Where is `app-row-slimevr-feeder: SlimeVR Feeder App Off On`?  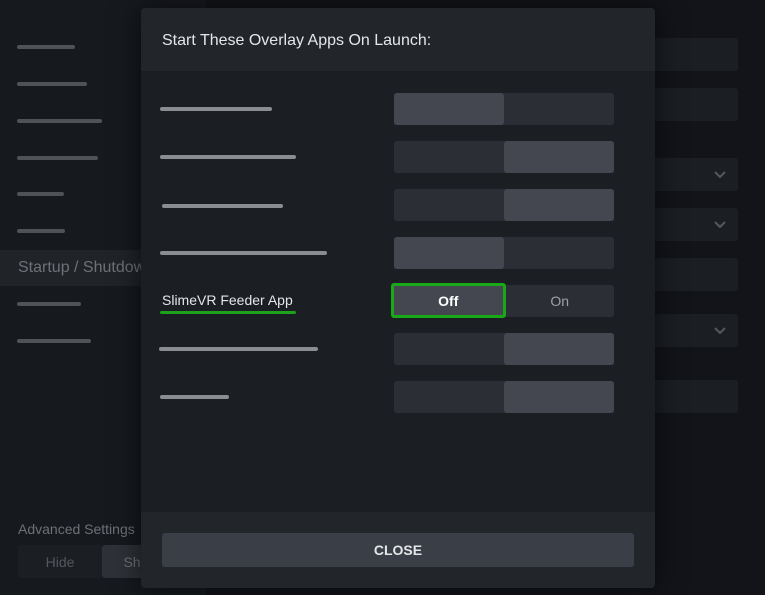
app-row-slimevr-feeder: SlimeVR Feeder App Off On is located at coordinates (398, 300).